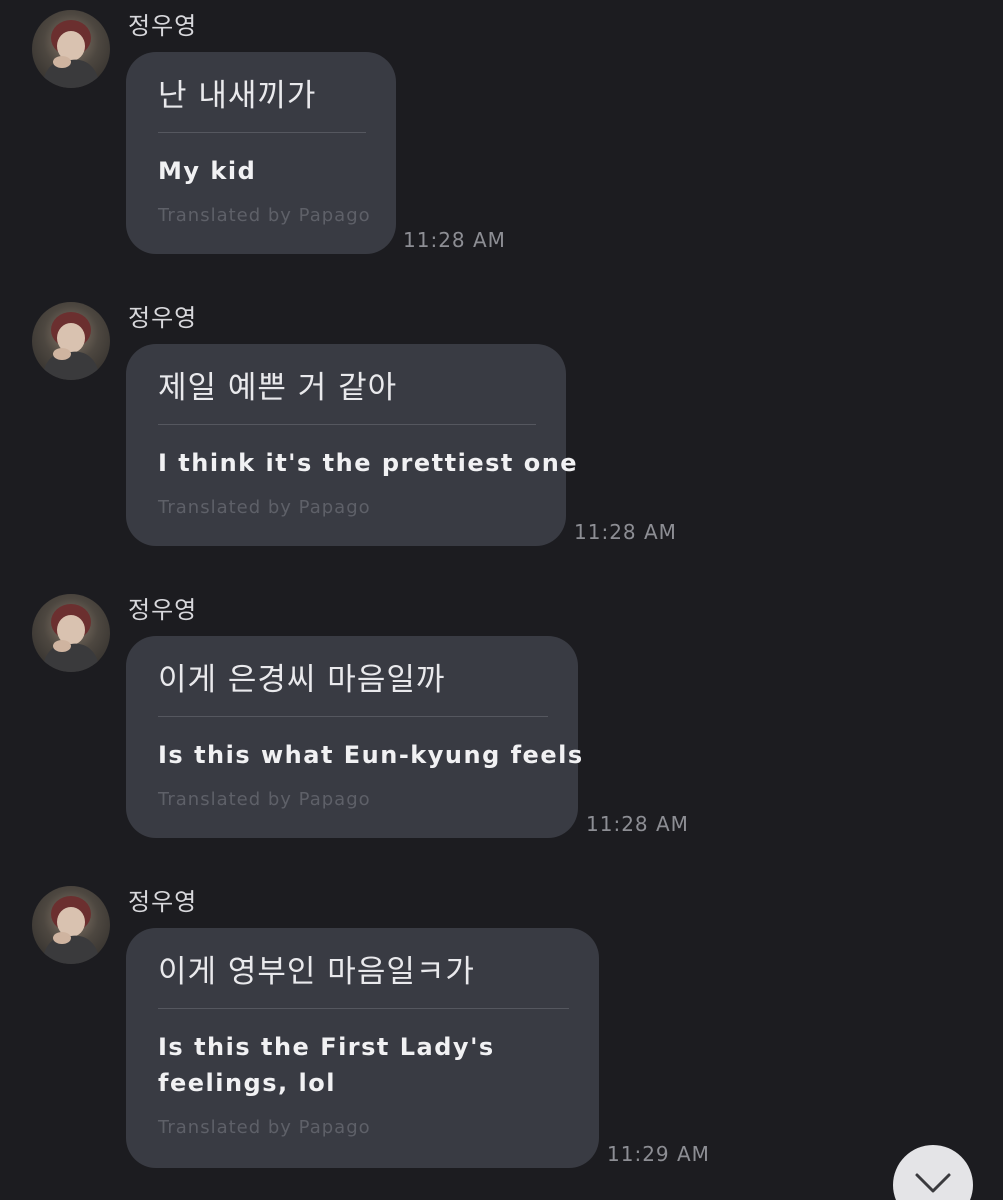  I want to click on message-bubble: 난 내새끼가 My kid Translated by Papago, so click(261, 153).